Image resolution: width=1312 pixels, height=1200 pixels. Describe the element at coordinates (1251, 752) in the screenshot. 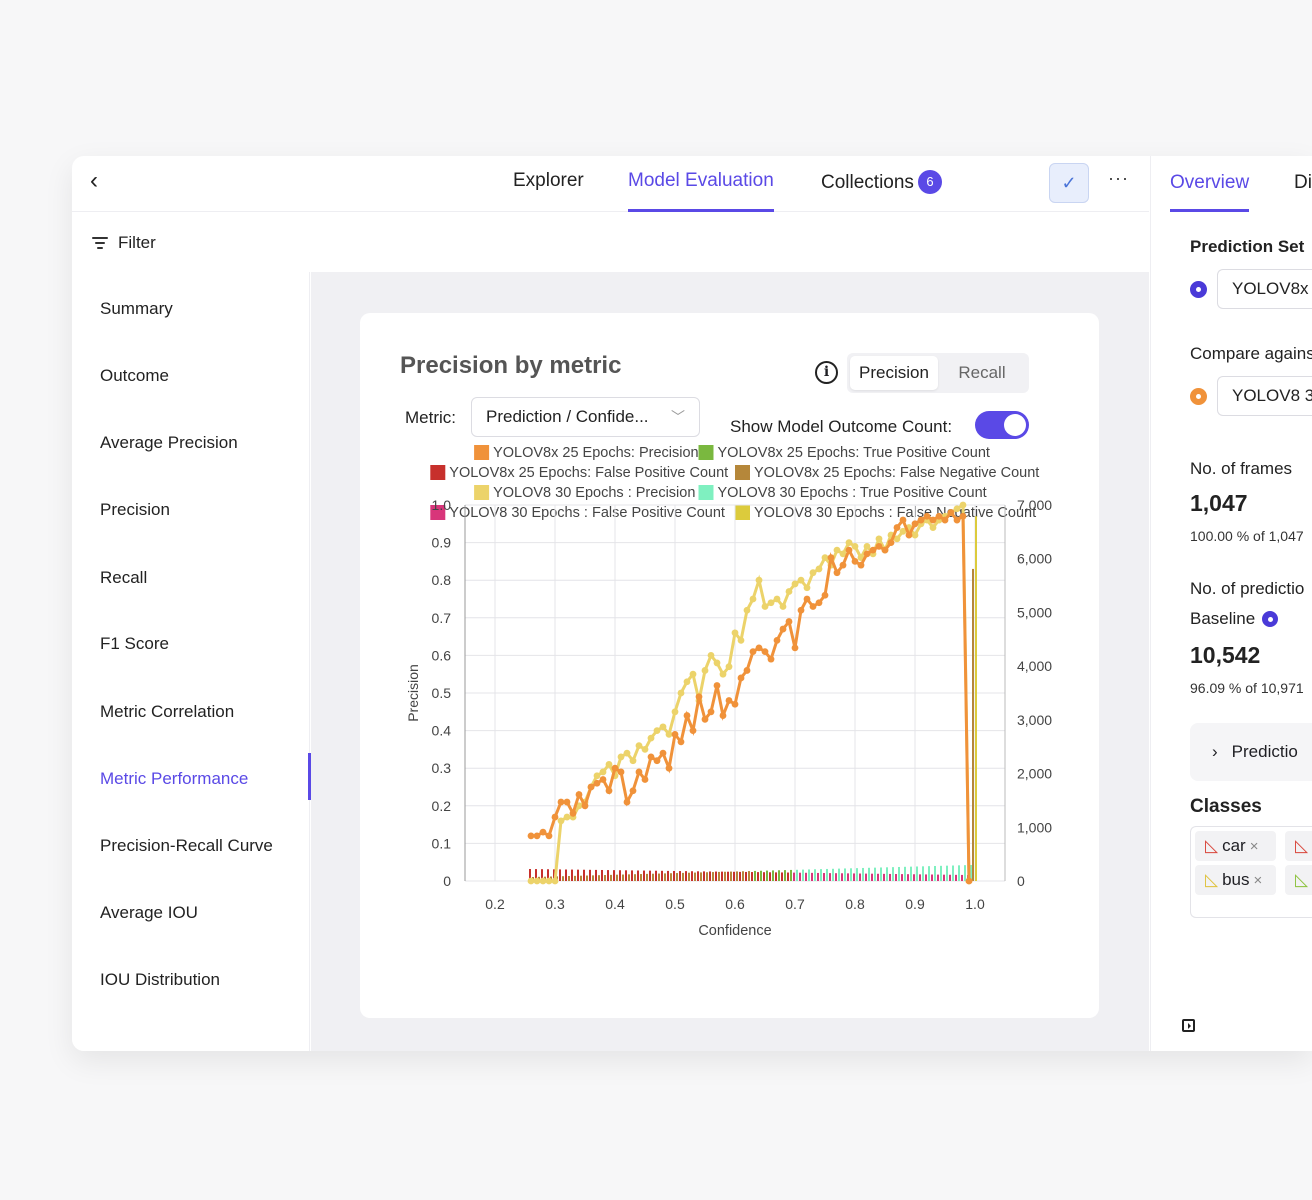

I see `prediction-expander: › Predictio` at that location.